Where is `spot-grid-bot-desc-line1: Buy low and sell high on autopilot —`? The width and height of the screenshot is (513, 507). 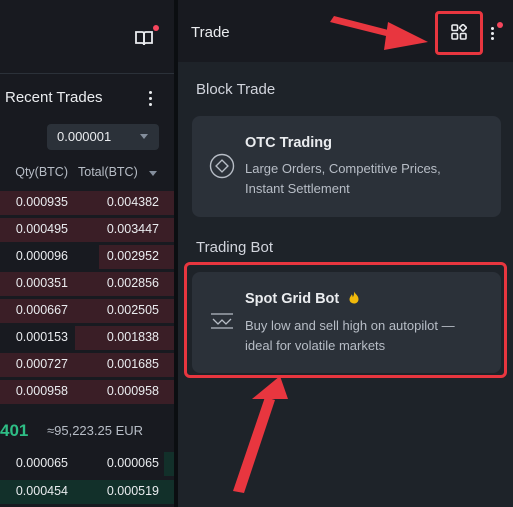 spot-grid-bot-desc-line1: Buy low and sell high on autopilot — is located at coordinates (350, 325).